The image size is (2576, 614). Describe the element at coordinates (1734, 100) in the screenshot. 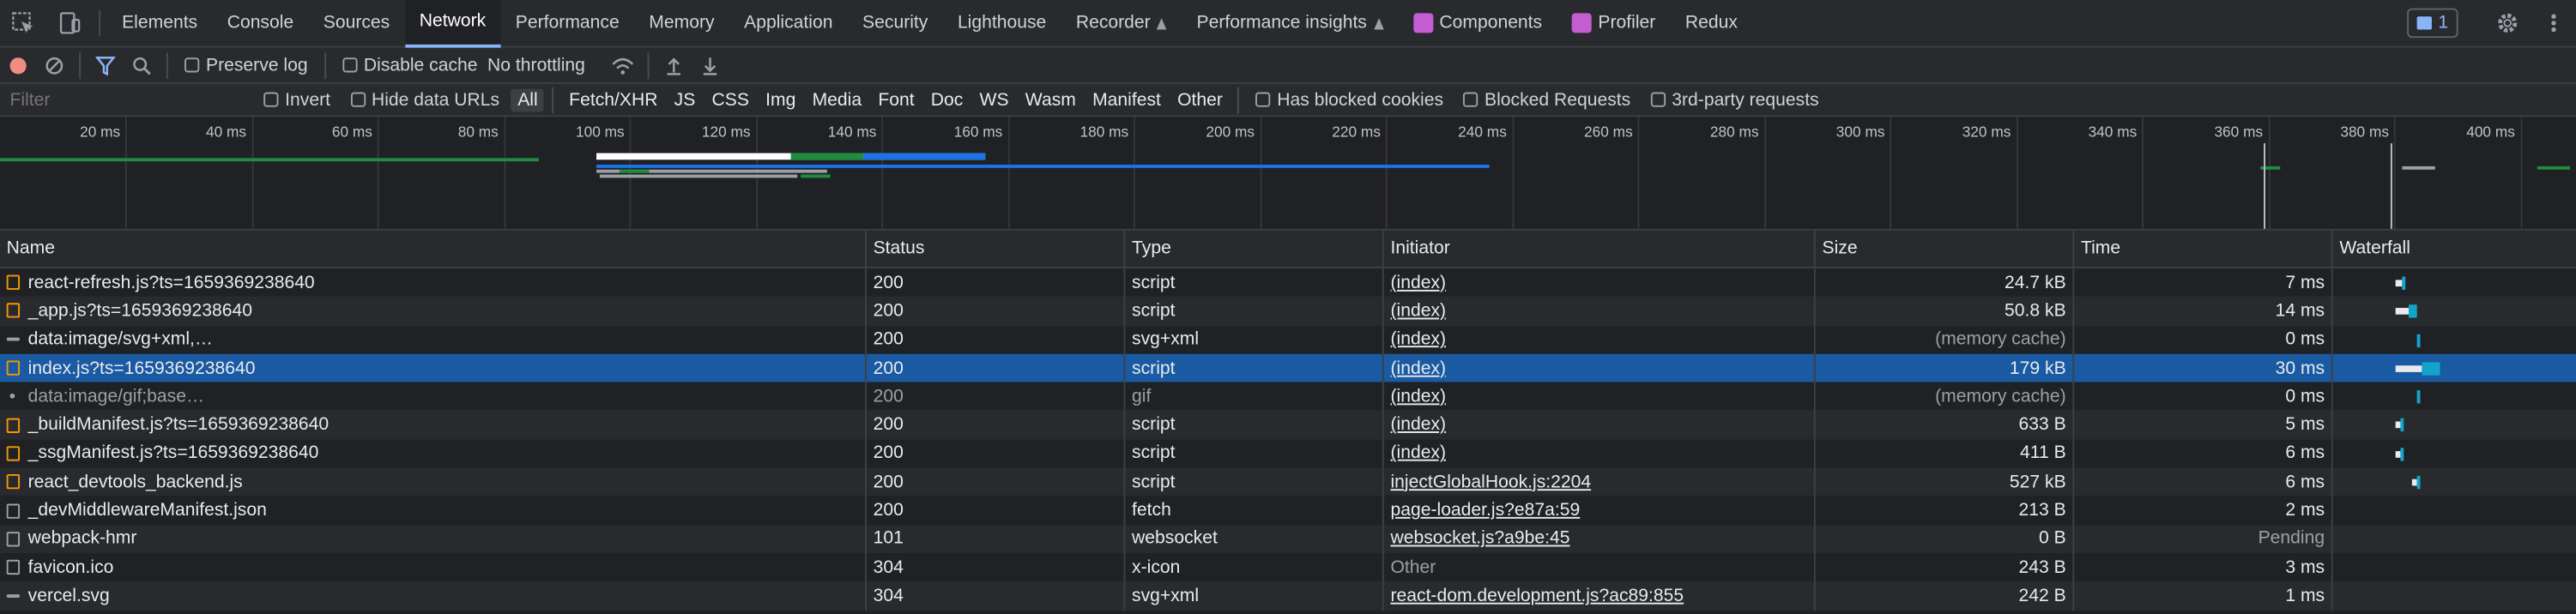

I see `third-party-requests-checkbox: 3rd-party requests` at that location.